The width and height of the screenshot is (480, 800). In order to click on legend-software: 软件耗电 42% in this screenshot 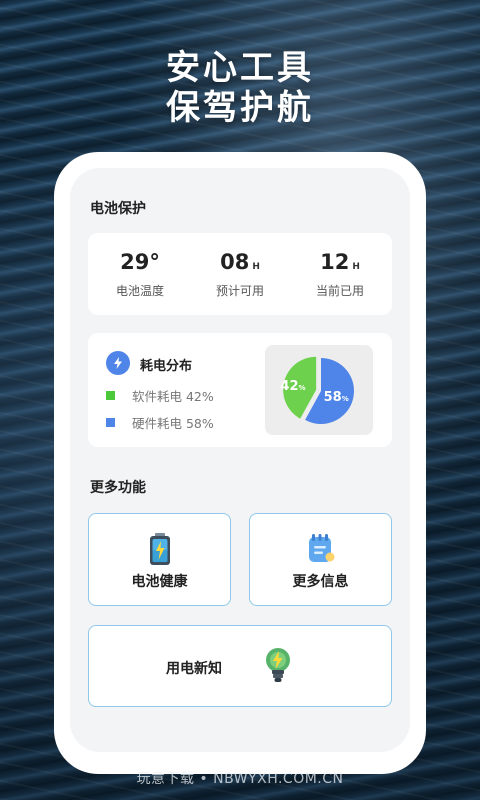, I will do `click(160, 395)`.